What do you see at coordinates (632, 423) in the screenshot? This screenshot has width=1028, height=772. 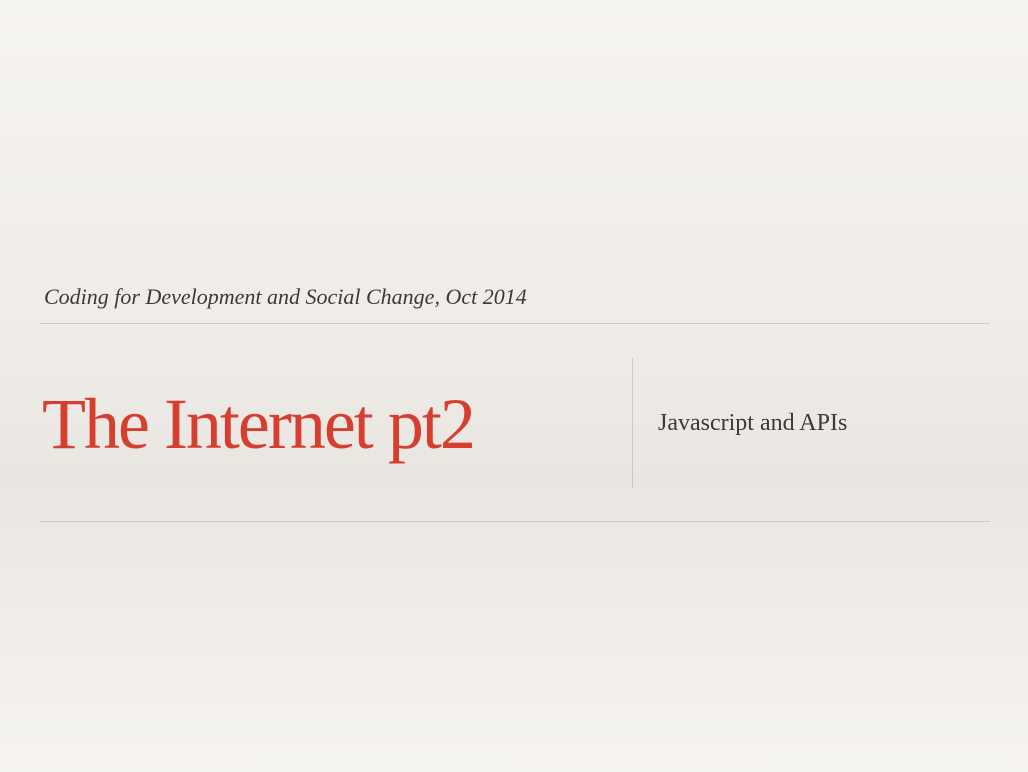 I see `vertical-divider` at bounding box center [632, 423].